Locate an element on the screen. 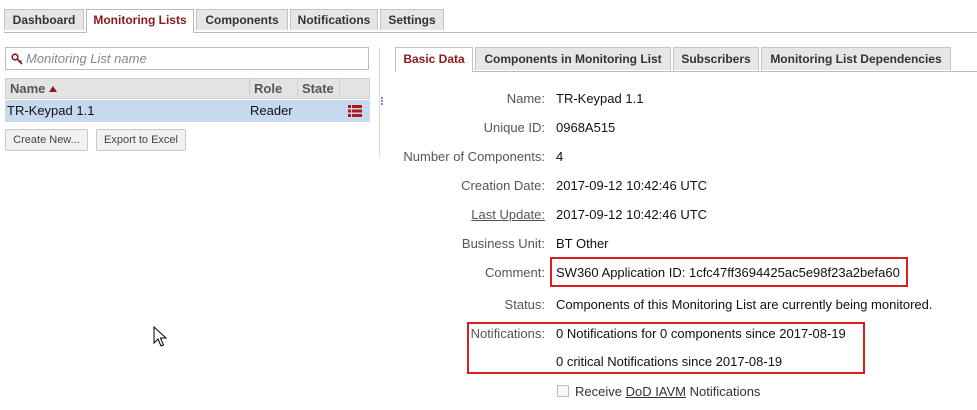 Image resolution: width=977 pixels, height=410 pixels. tab-components: Components is located at coordinates (242, 19).